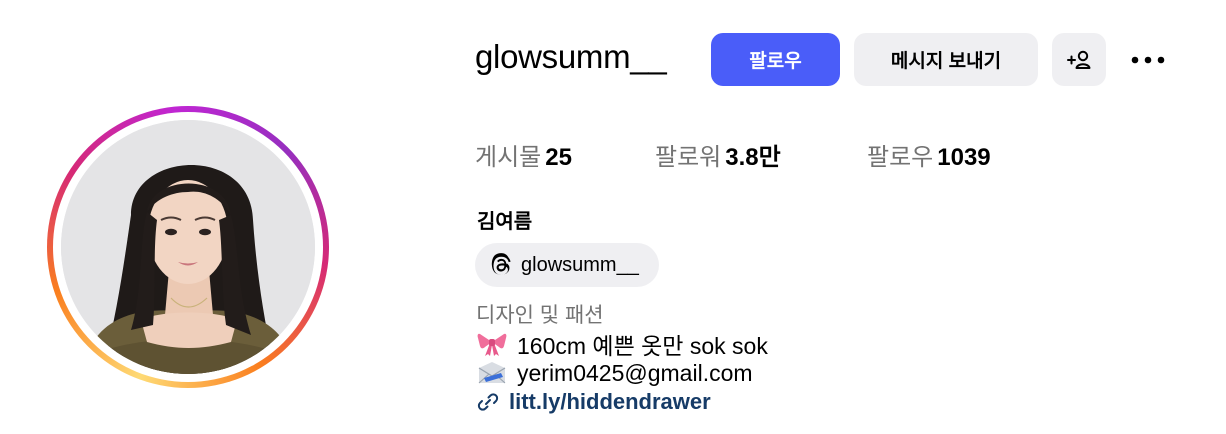 Image resolution: width=1226 pixels, height=434 pixels. I want to click on threads-icon, so click(501, 265).